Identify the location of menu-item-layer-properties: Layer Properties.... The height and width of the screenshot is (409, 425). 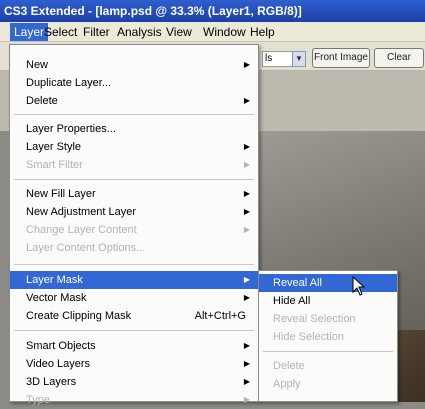
(134, 129).